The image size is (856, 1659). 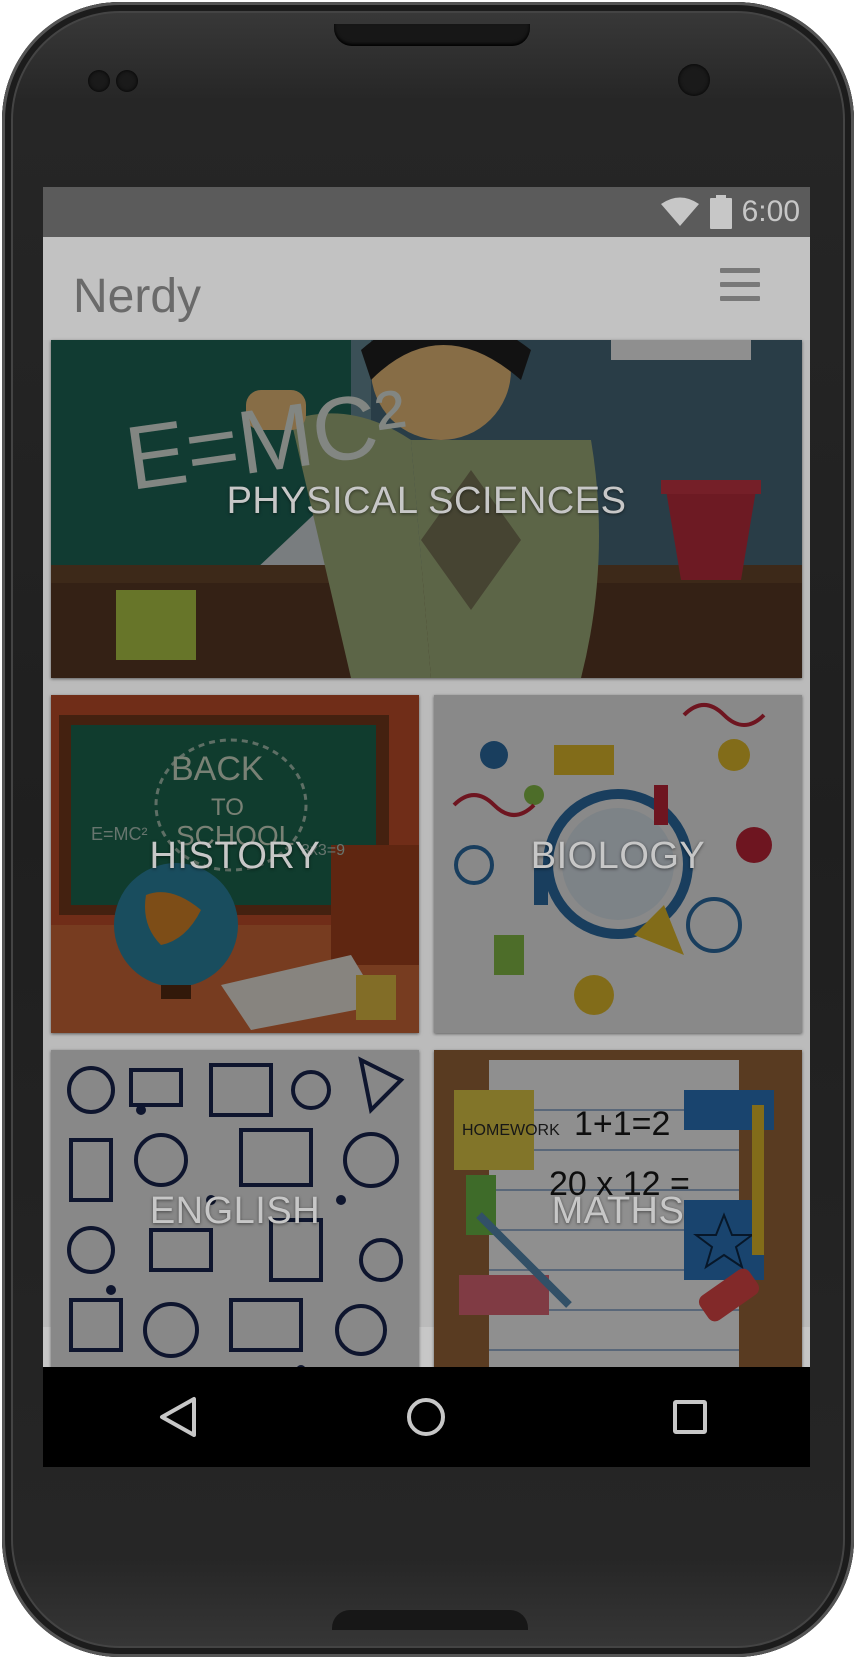 I want to click on subject-tile-maths: HOMEWORK 1+1=2 20 x 12 = MATHS, so click(x=618, y=1219).